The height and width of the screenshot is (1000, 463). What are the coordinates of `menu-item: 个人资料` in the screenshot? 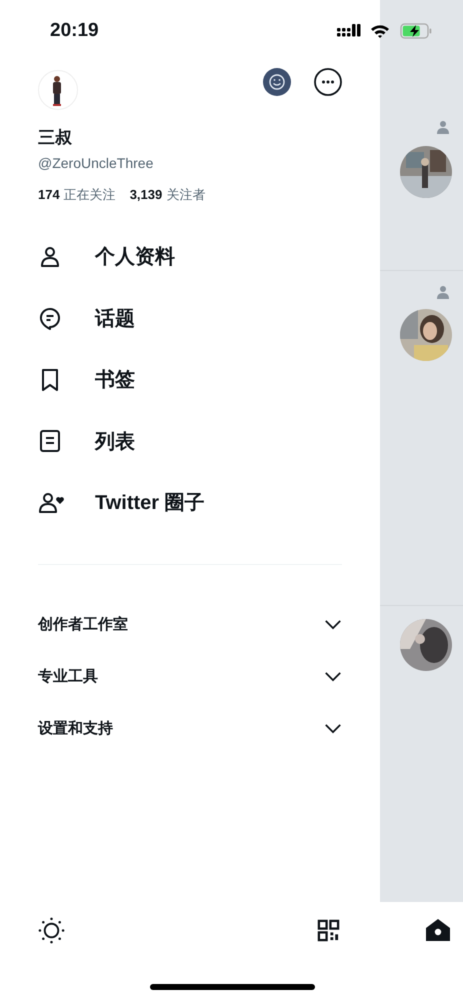 It's located at (135, 256).